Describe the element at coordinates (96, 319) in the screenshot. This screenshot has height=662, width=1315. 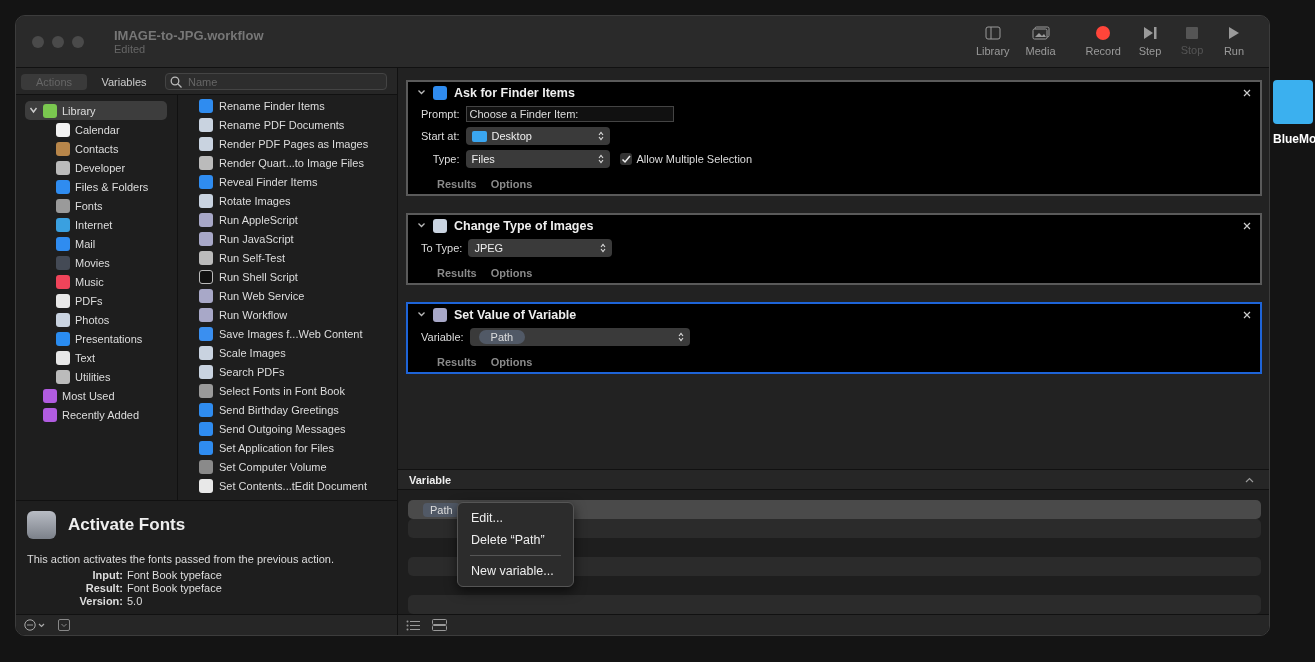
I see `category-item: Photos` at that location.